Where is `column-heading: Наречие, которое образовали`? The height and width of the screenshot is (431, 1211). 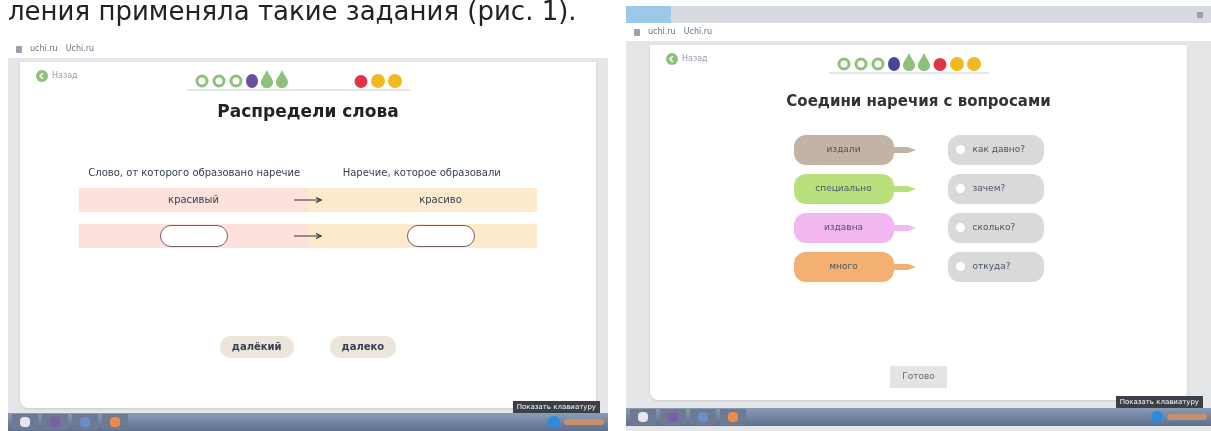 column-heading: Наречие, которое образовали is located at coordinates (421, 172).